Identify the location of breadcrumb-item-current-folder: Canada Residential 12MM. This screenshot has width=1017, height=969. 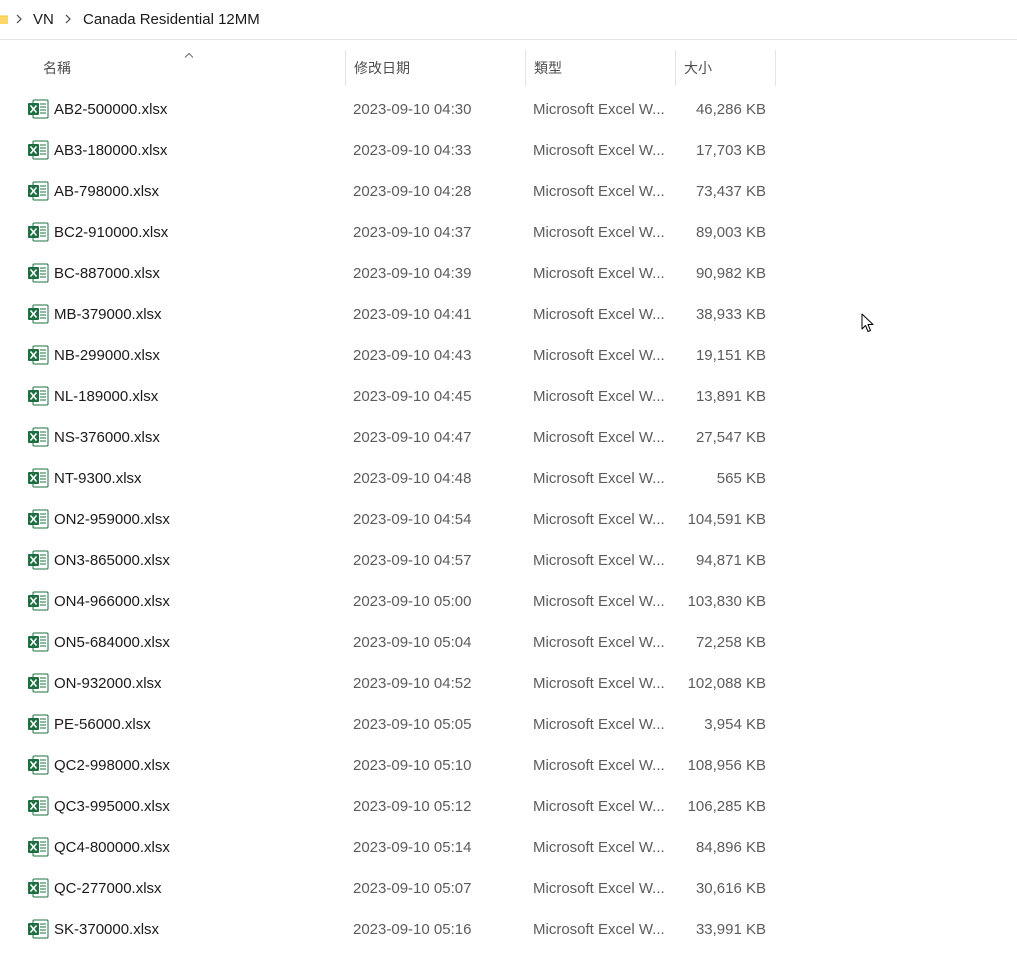
(171, 20).